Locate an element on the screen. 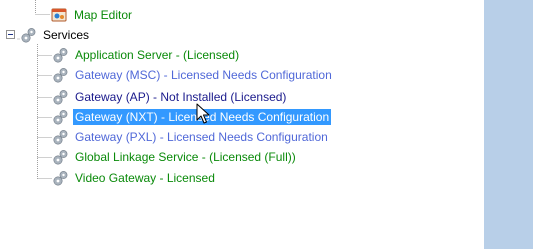 This screenshot has width=533, height=249. tree-item-service: Gateway (AP) - Not Installed (Licensed) is located at coordinates (170, 97).